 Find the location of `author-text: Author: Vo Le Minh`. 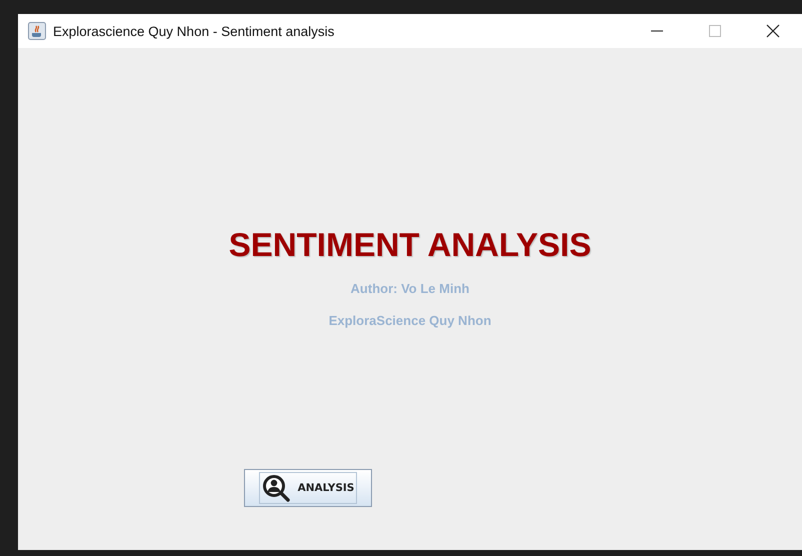

author-text: Author: Vo Le Minh is located at coordinates (410, 289).